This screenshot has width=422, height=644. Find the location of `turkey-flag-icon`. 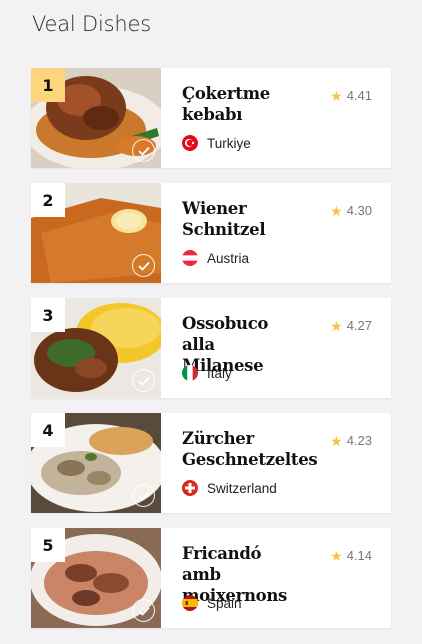

turkey-flag-icon is located at coordinates (190, 143).